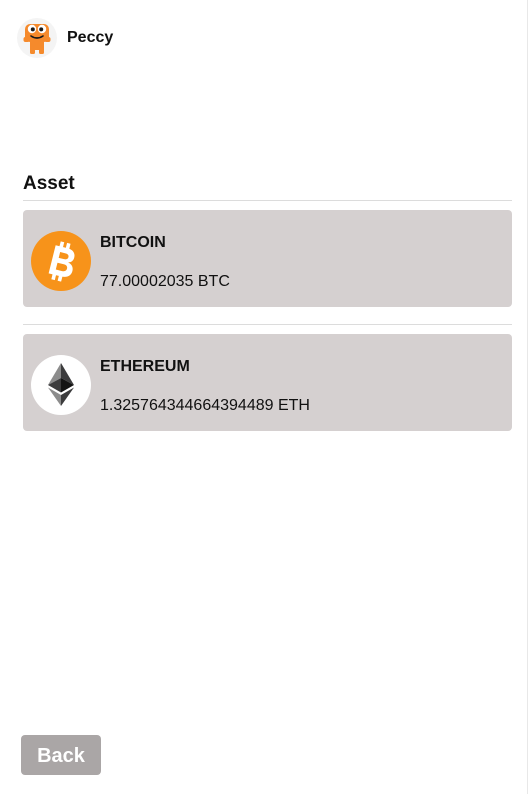 The image size is (529, 794). I want to click on asset-name: ETHEREUM, so click(145, 366).